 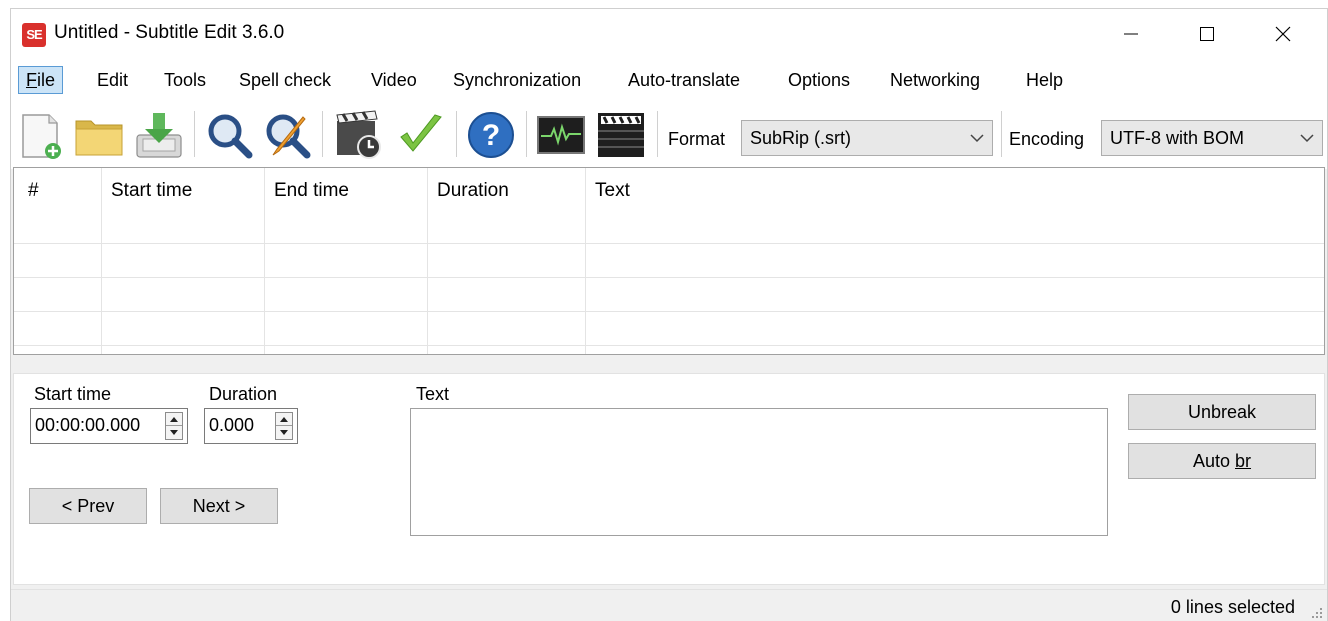 What do you see at coordinates (684, 80) in the screenshot?
I see `menu-auto-translate: Auto-translate` at bounding box center [684, 80].